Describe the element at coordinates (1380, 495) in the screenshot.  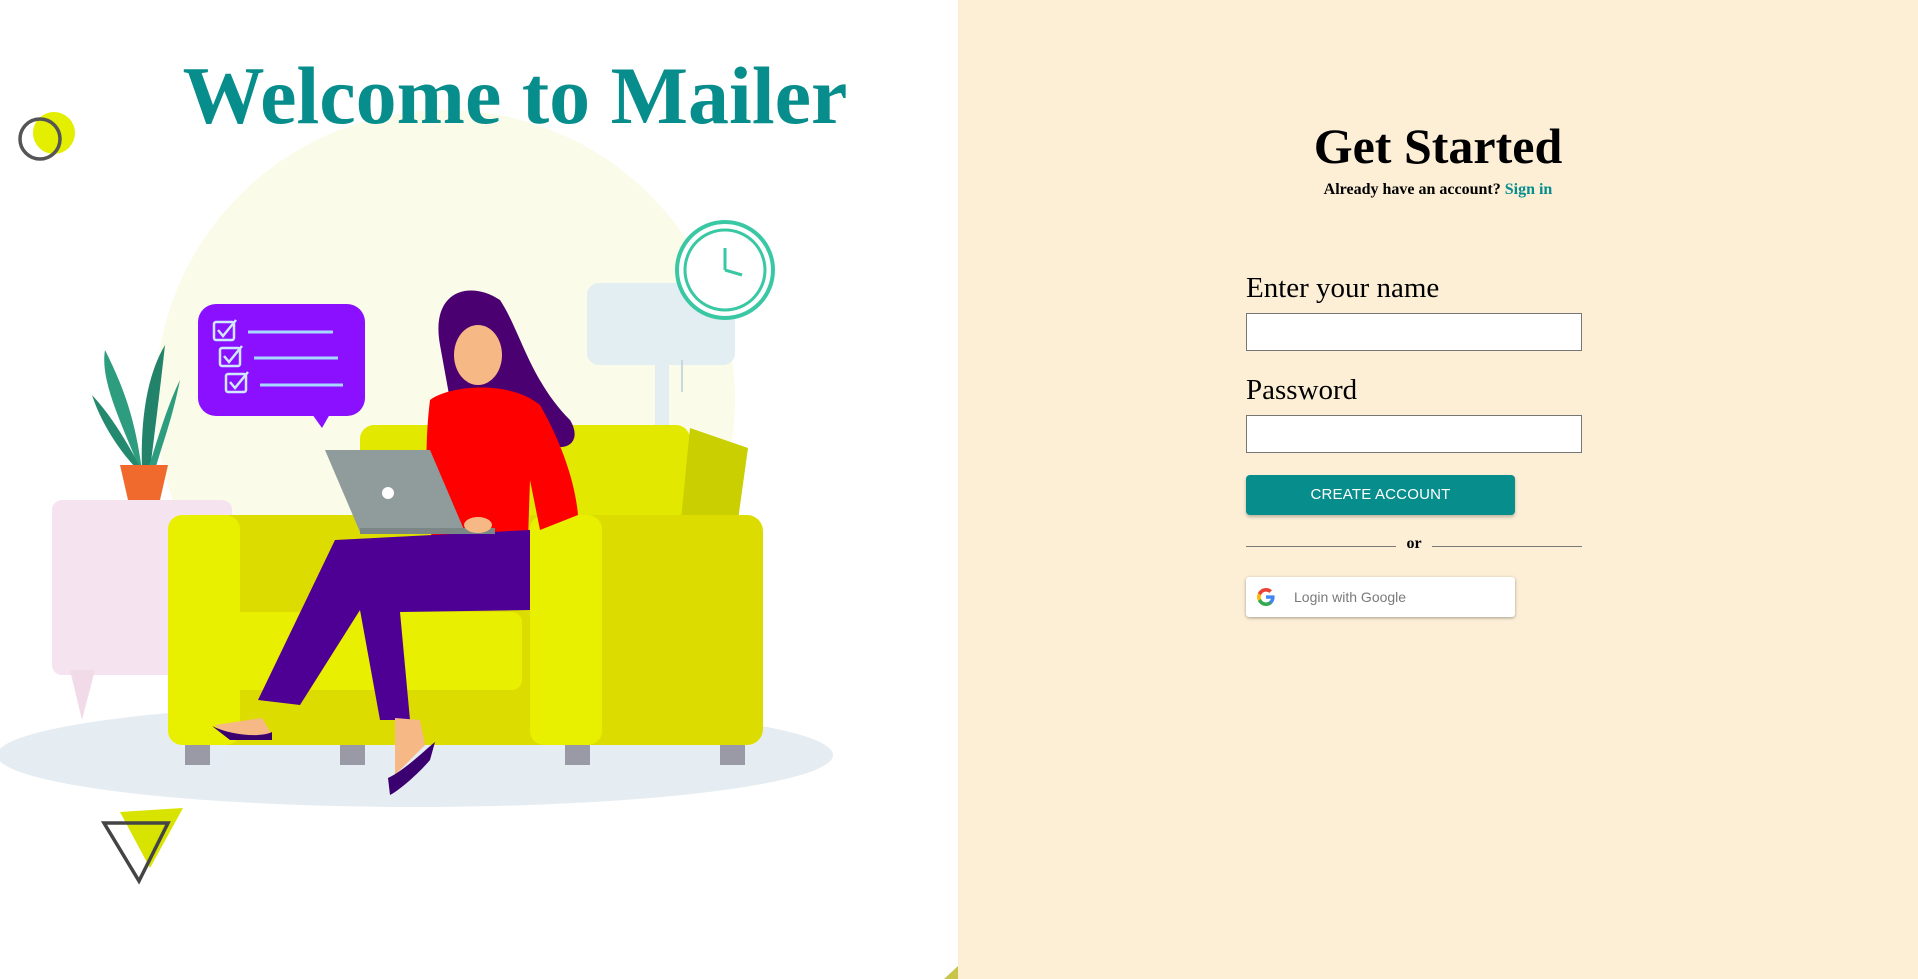
I see `create-account-button: CREATE ACCOUNT` at that location.